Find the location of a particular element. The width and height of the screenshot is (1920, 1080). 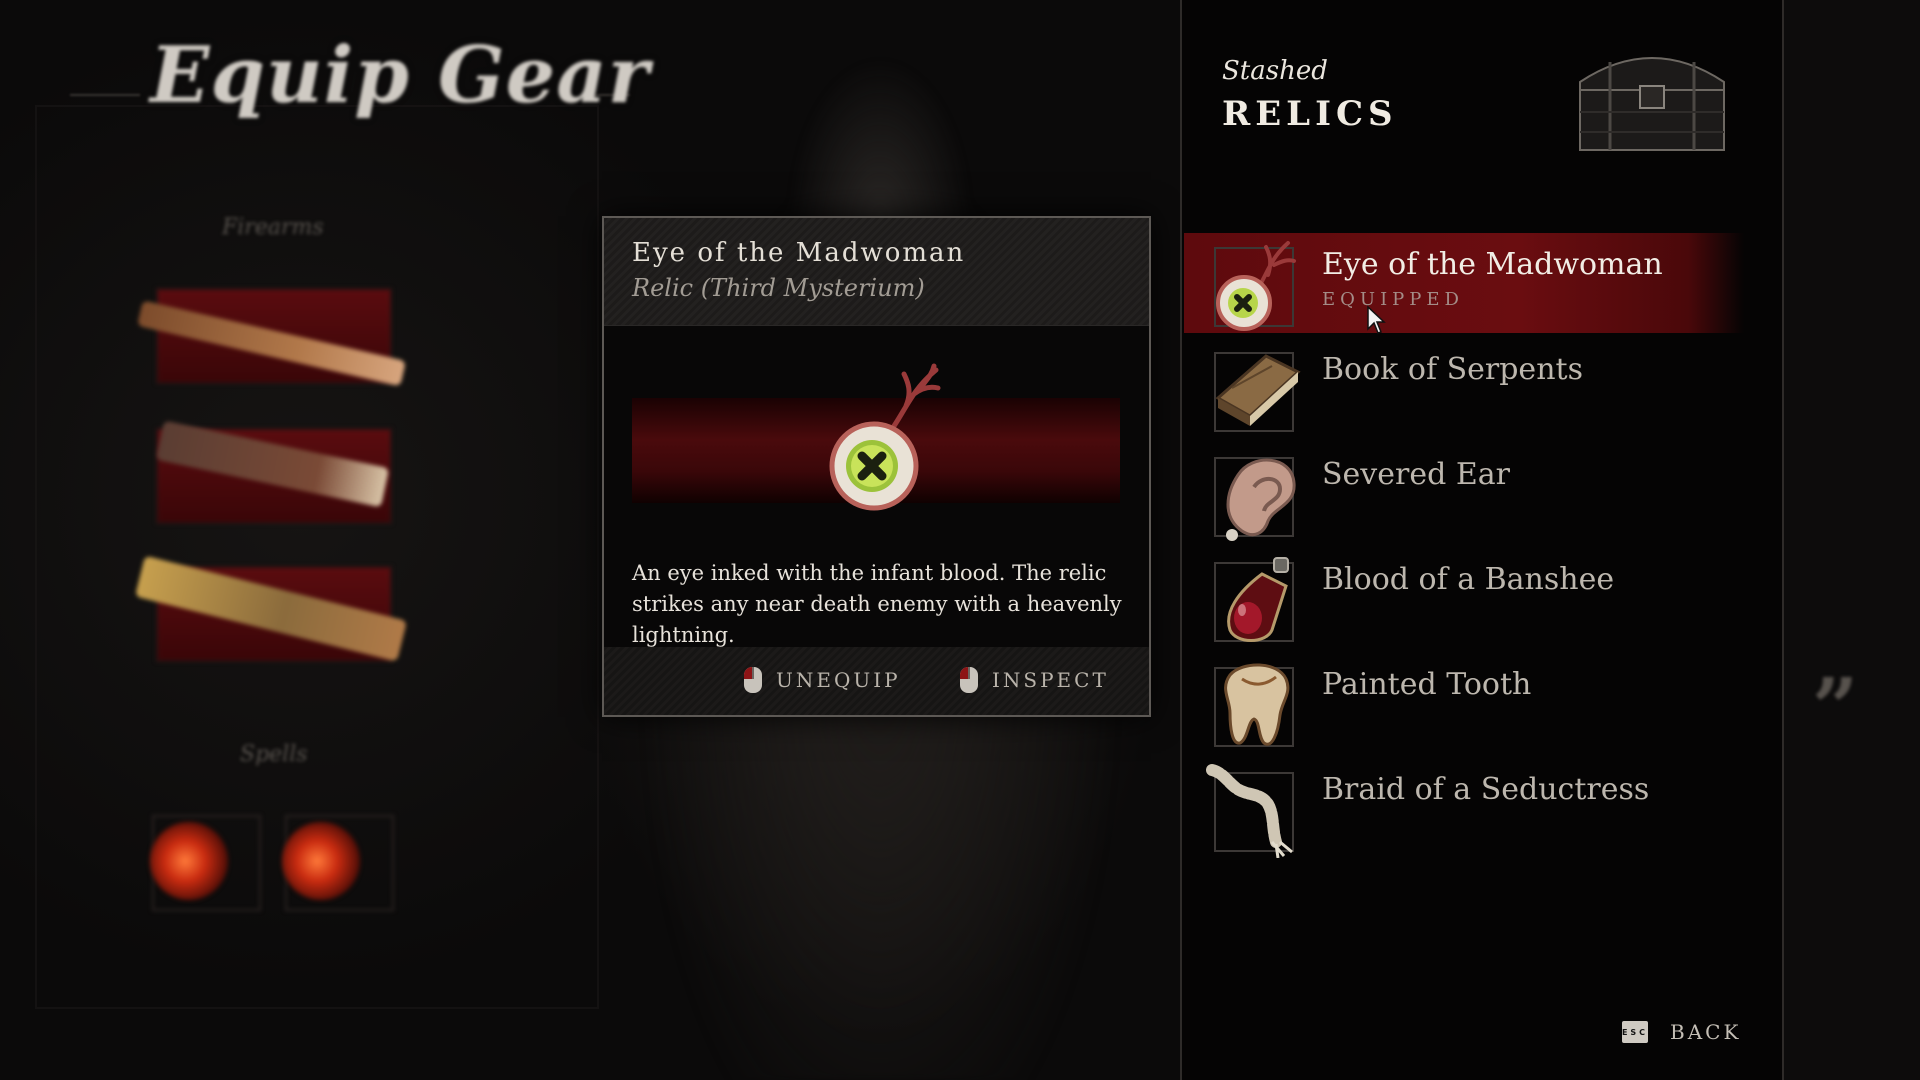

relic-item-blood-of-a-banshee: Blood of a Banshee is located at coordinates (1464, 598).